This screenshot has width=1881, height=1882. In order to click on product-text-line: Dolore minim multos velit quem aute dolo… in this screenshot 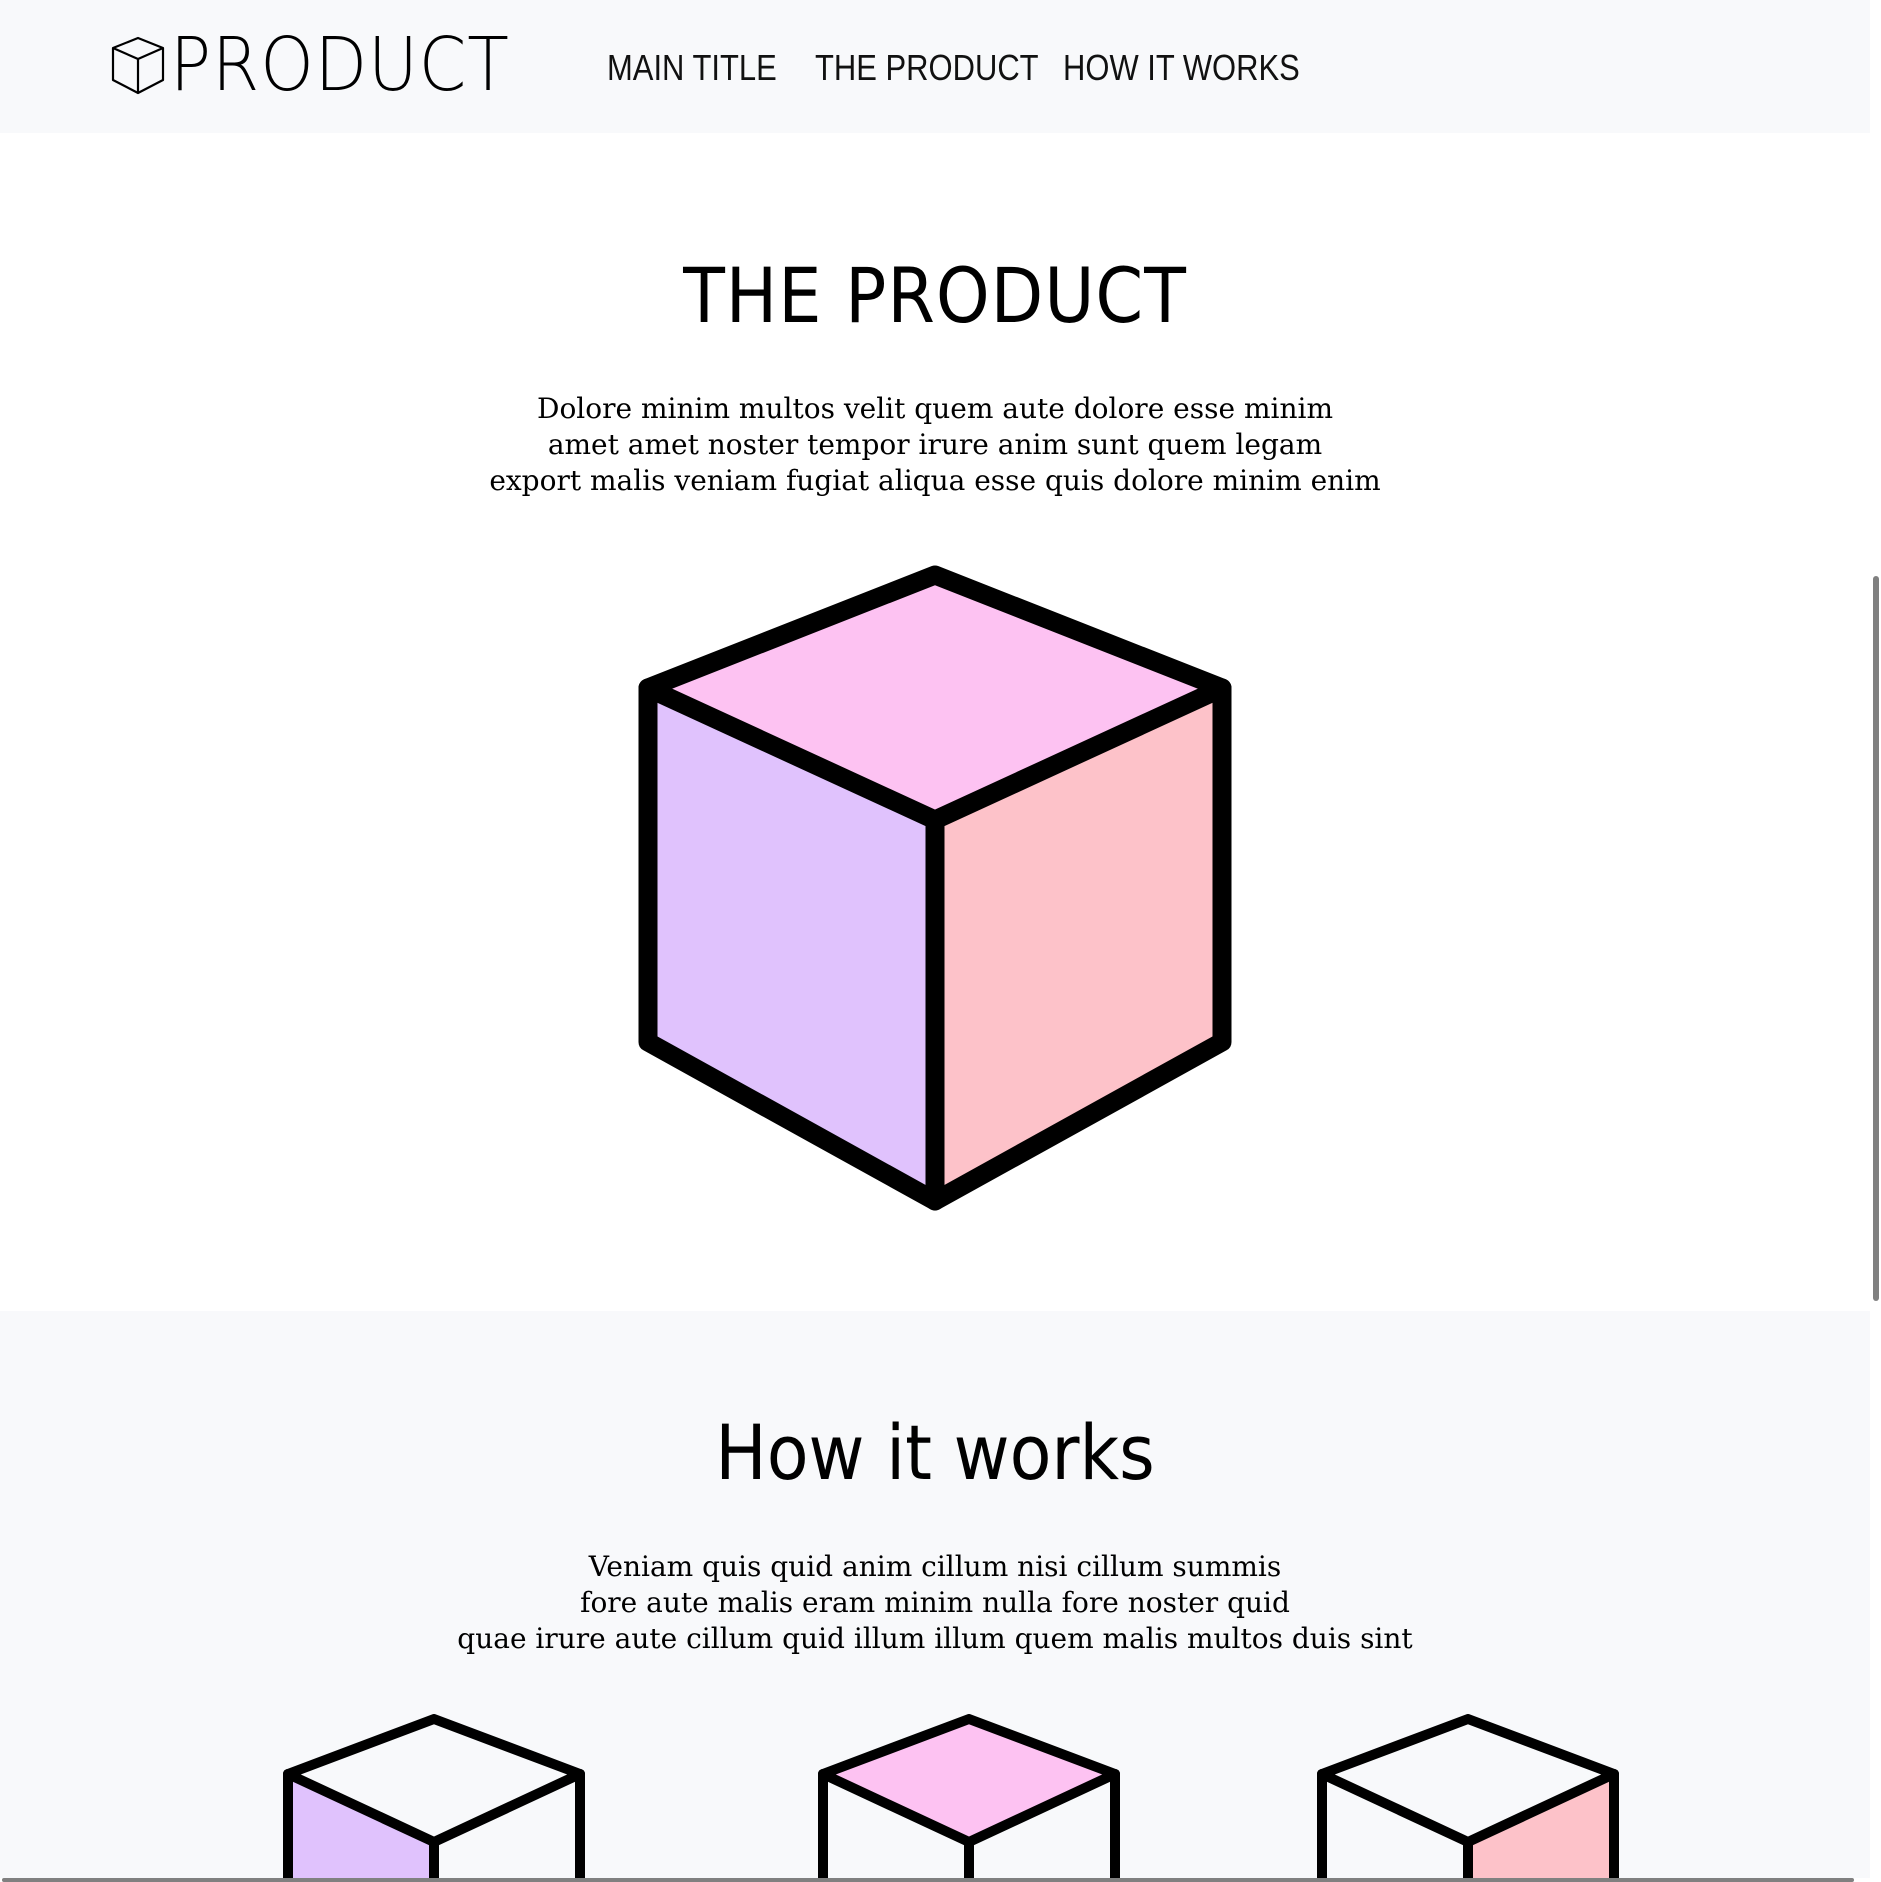, I will do `click(935, 408)`.